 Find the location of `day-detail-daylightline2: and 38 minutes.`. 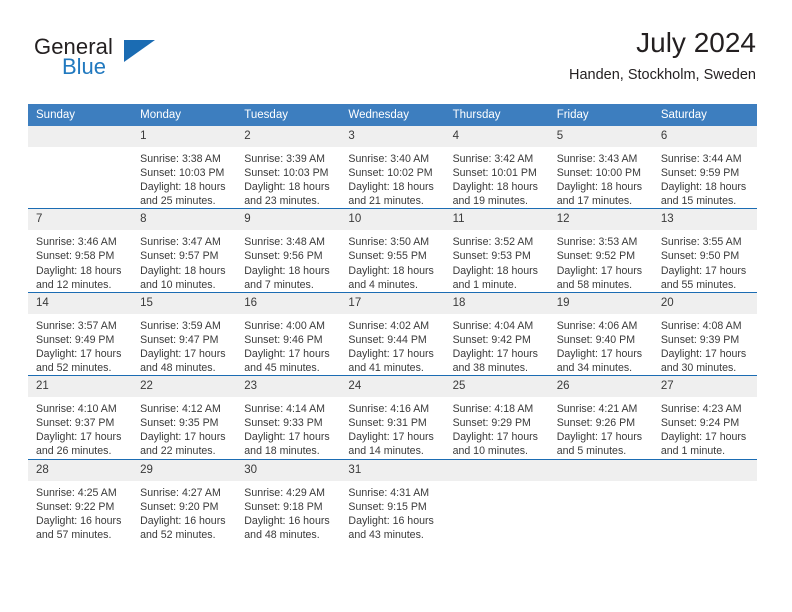

day-detail-daylightline2: and 38 minutes. is located at coordinates (490, 368).